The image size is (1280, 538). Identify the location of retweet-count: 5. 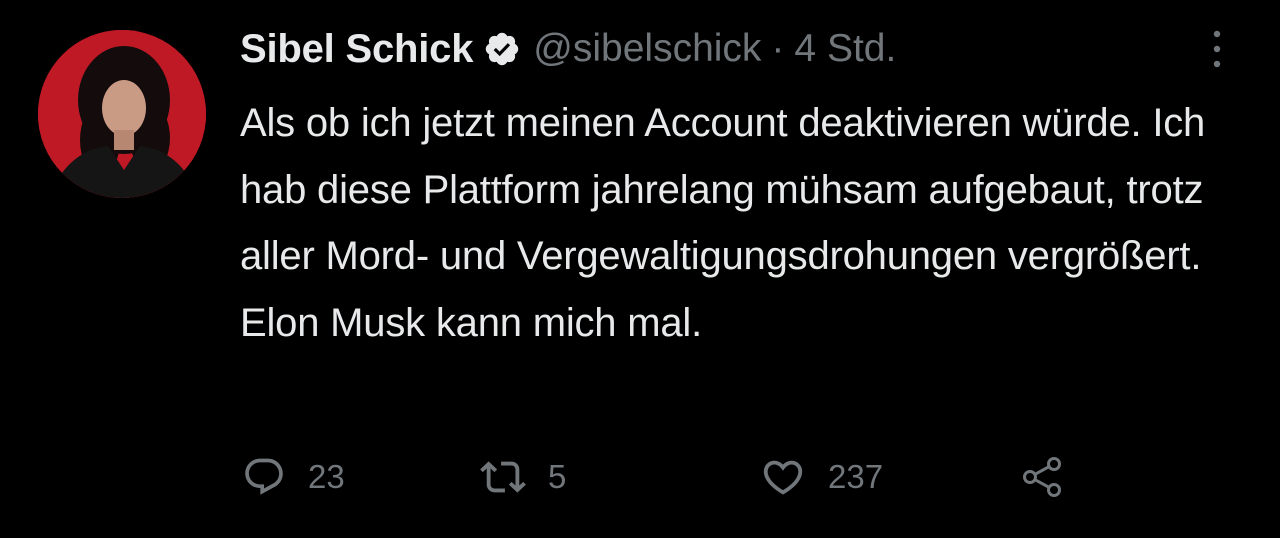
(557, 476).